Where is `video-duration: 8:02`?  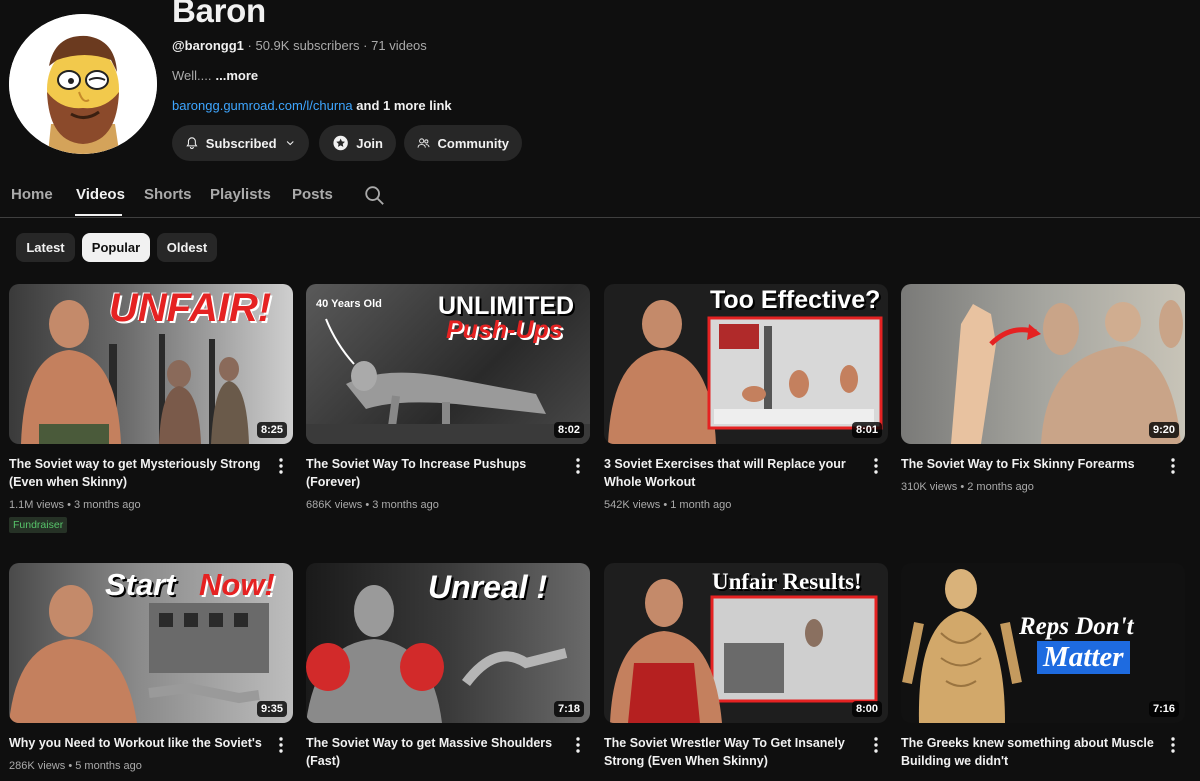 video-duration: 8:02 is located at coordinates (568, 430).